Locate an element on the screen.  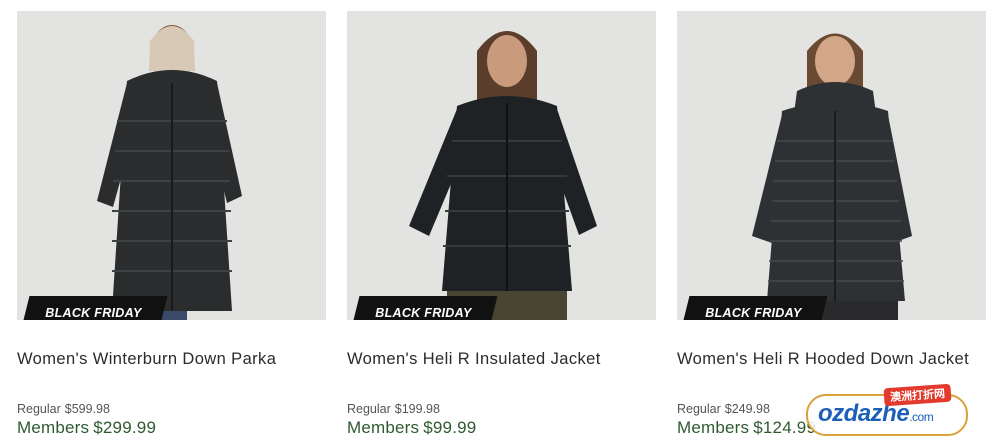
regular-price: $249.98 is located at coordinates (747, 409).